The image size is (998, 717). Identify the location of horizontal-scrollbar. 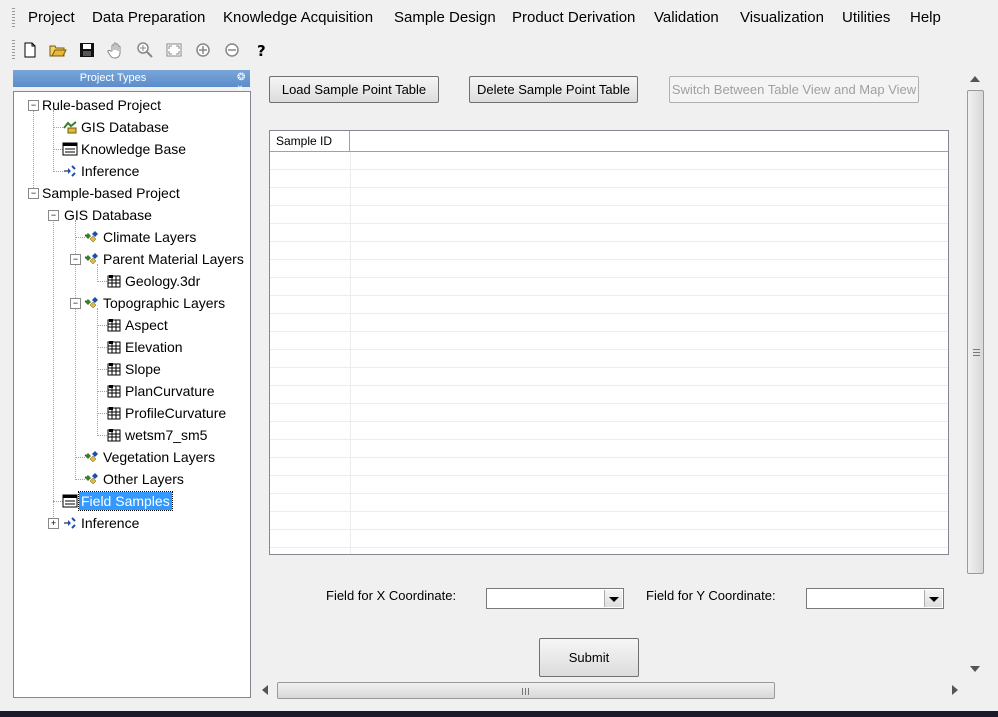
(610, 690).